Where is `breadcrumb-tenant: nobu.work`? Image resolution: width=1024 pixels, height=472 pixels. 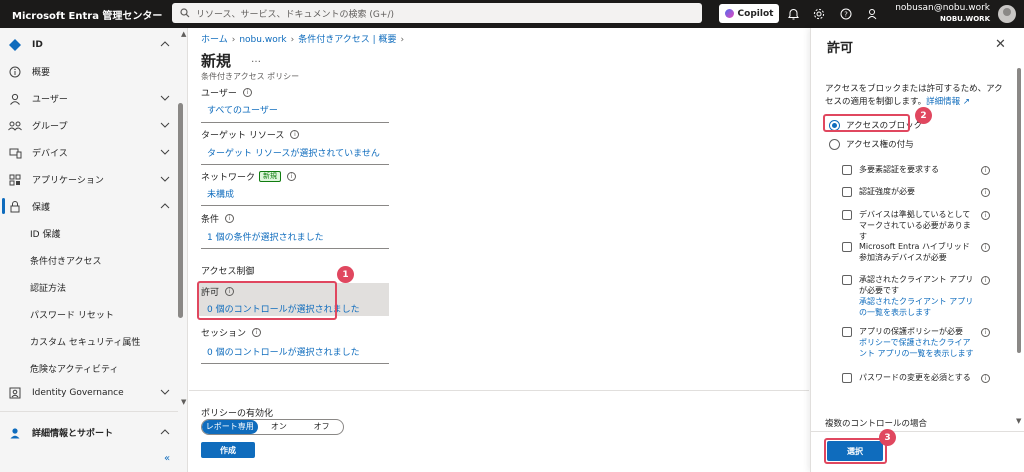 breadcrumb-tenant: nobu.work is located at coordinates (262, 40).